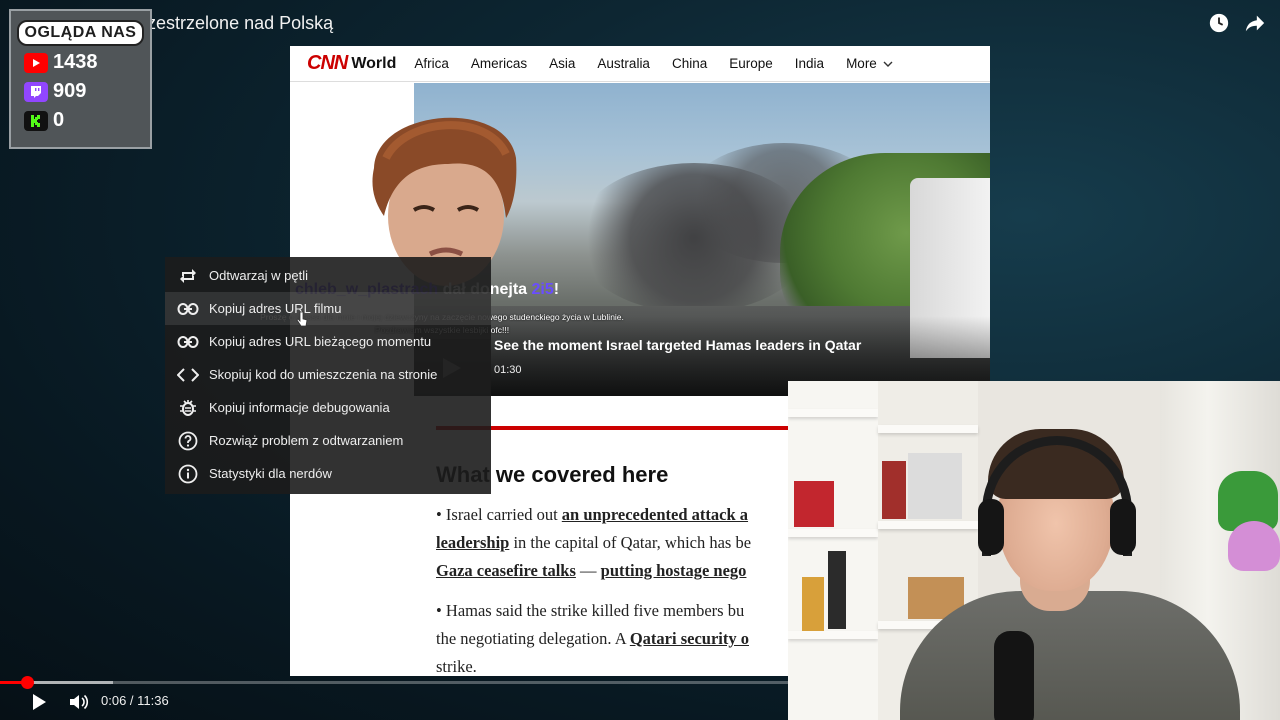  What do you see at coordinates (431, 63) in the screenshot?
I see `cnn-nav-africa: Africa` at bounding box center [431, 63].